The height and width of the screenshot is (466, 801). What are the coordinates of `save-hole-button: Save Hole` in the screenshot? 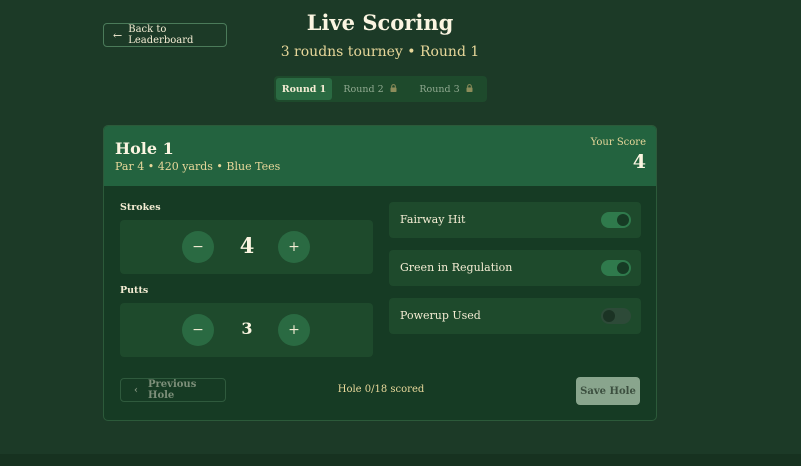 It's located at (608, 391).